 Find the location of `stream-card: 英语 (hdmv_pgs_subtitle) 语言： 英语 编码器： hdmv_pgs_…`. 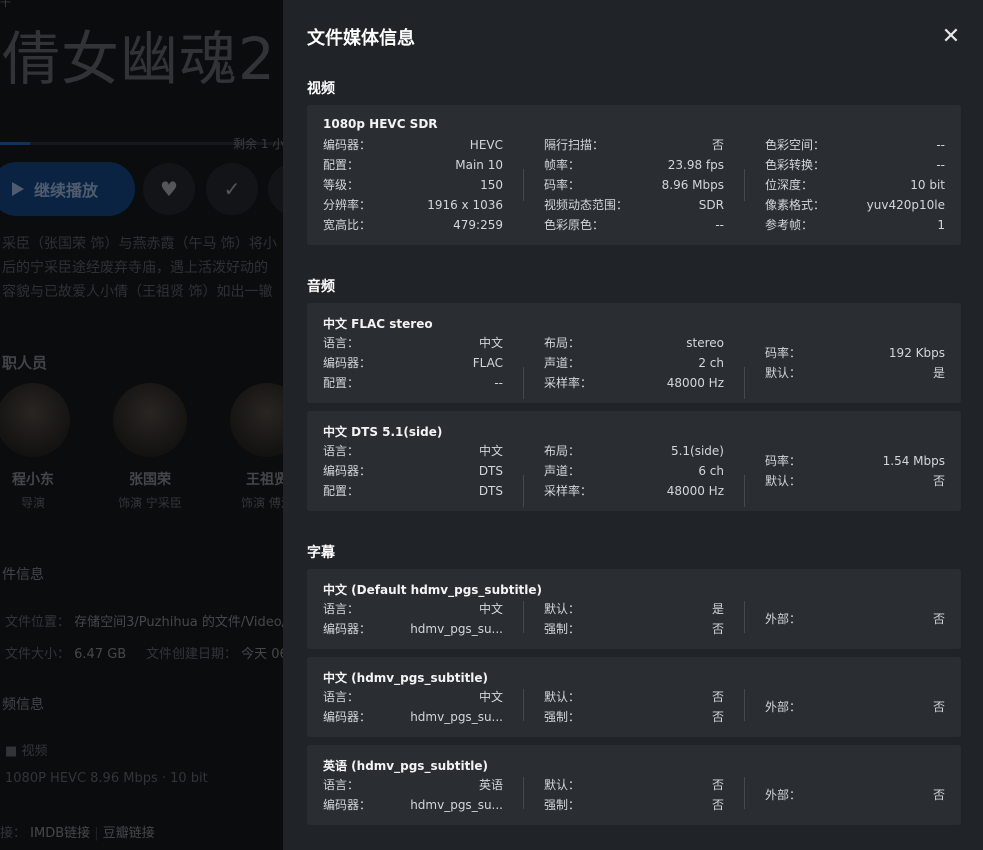

stream-card: 英语 (hdmv_pgs_subtitle) 语言： 英语 编码器： hdmv_pgs_… is located at coordinates (634, 785).